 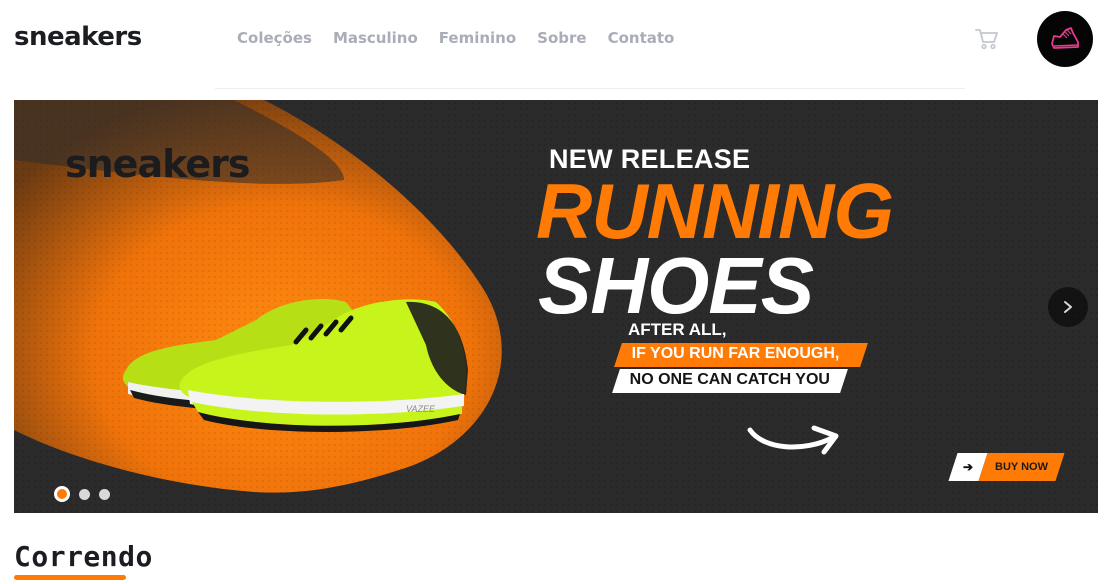 What do you see at coordinates (83, 556) in the screenshot?
I see `section-title: Correndo` at bounding box center [83, 556].